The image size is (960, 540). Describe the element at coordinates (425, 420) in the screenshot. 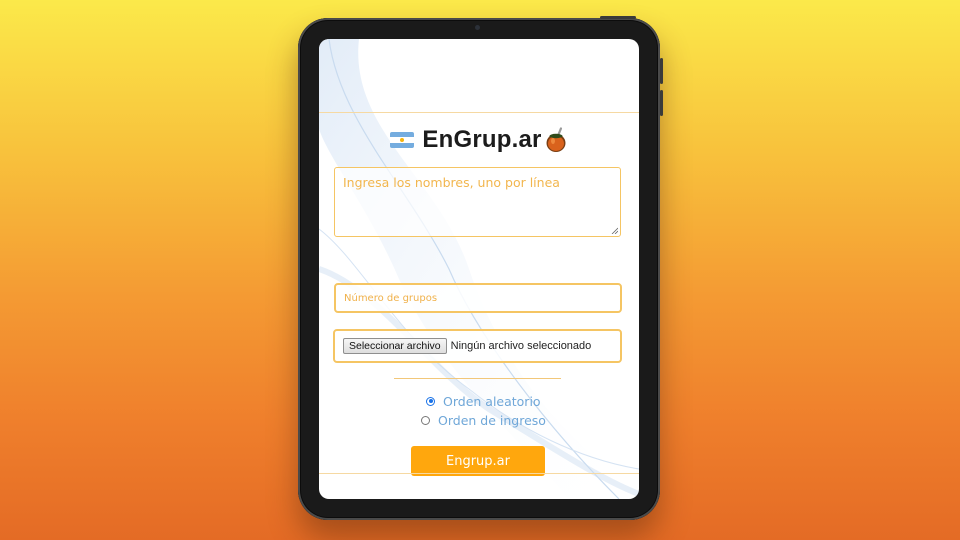

I see `radio-entry-icon` at that location.